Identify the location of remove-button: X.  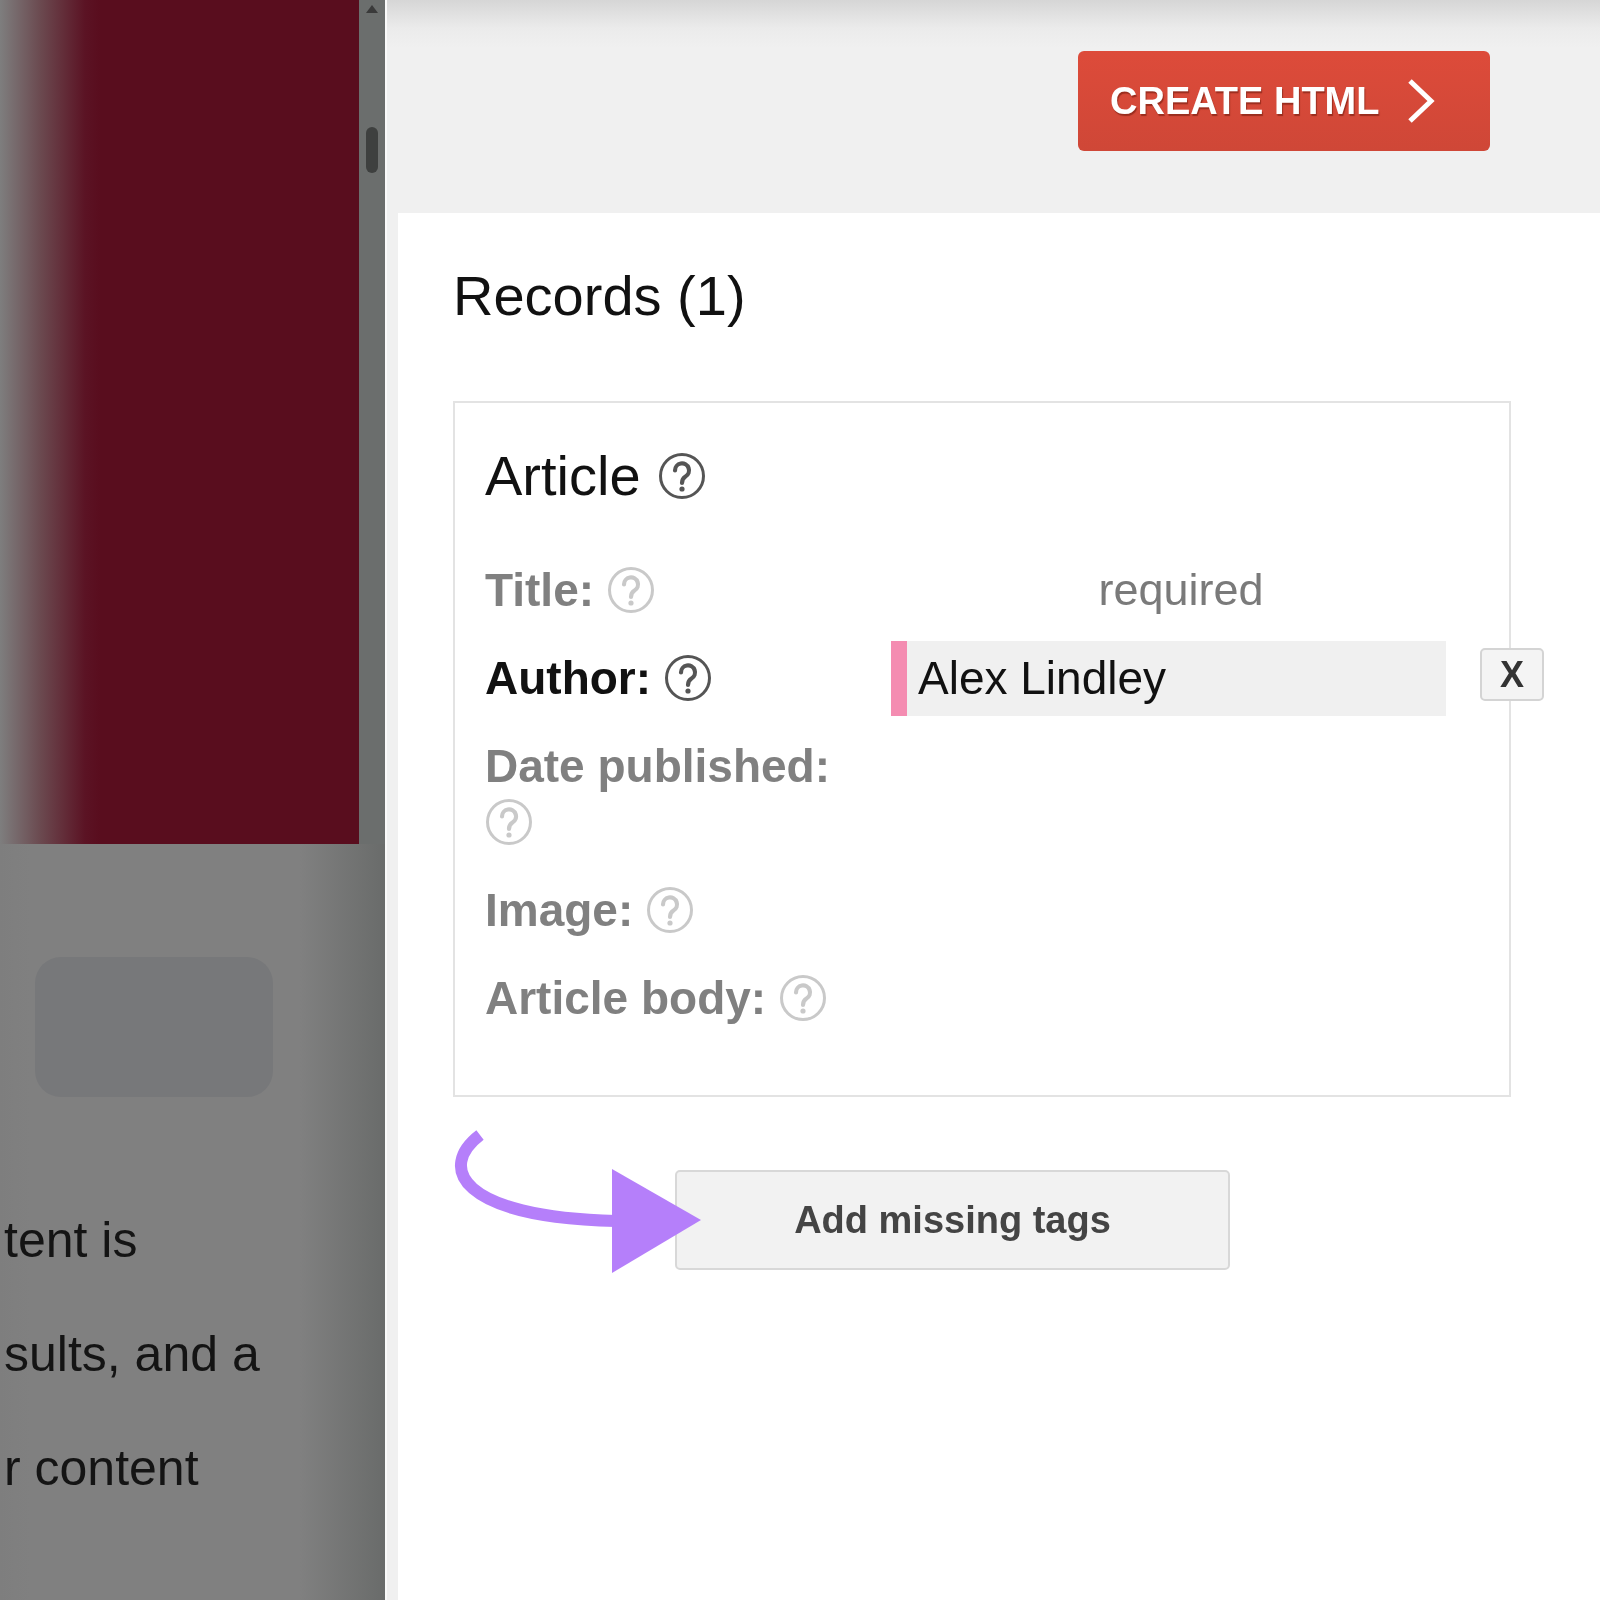
(1512, 674).